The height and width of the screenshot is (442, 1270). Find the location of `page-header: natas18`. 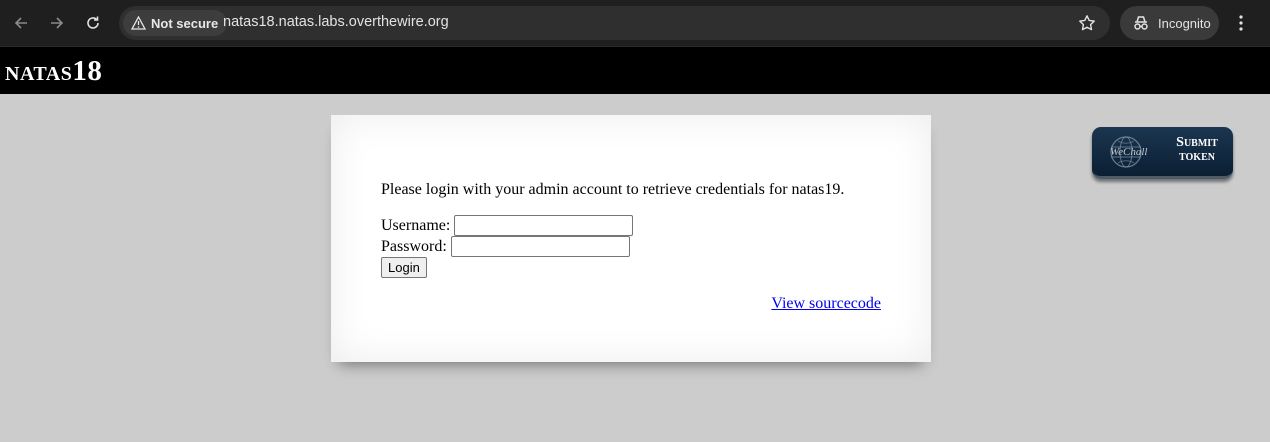

page-header: natas18 is located at coordinates (635, 70).